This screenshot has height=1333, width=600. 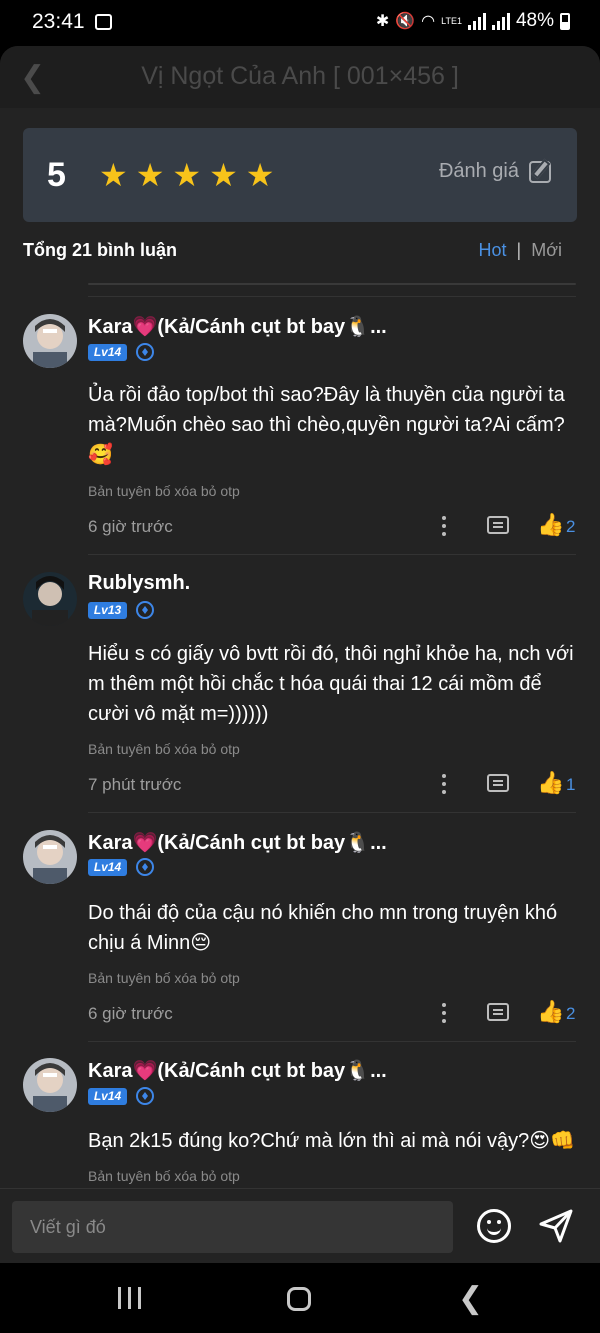 What do you see at coordinates (56, 175) in the screenshot?
I see `rating-score: 5` at bounding box center [56, 175].